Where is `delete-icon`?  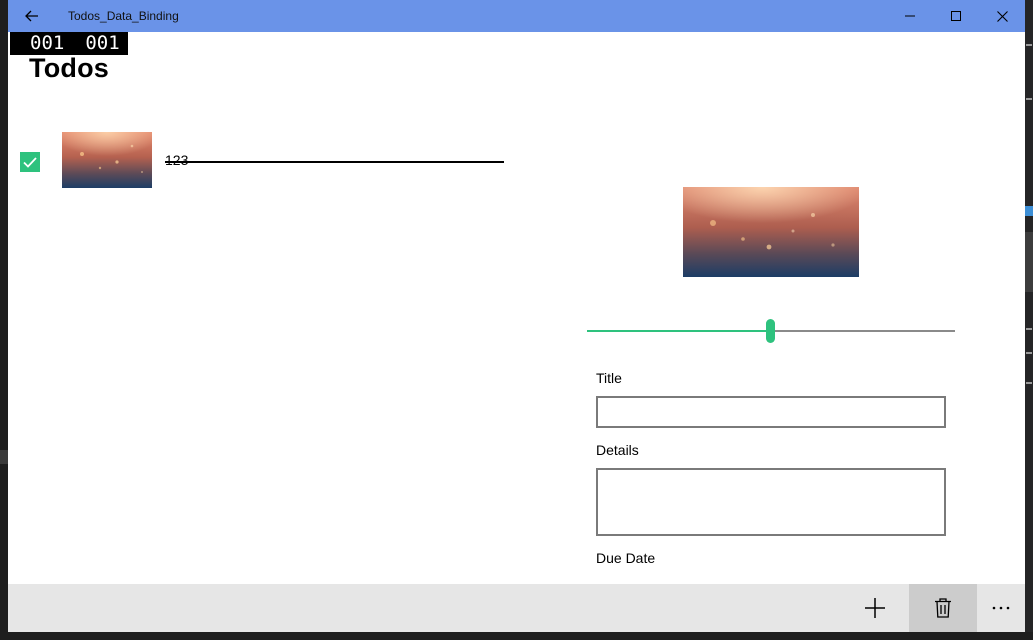
delete-icon is located at coordinates (943, 608).